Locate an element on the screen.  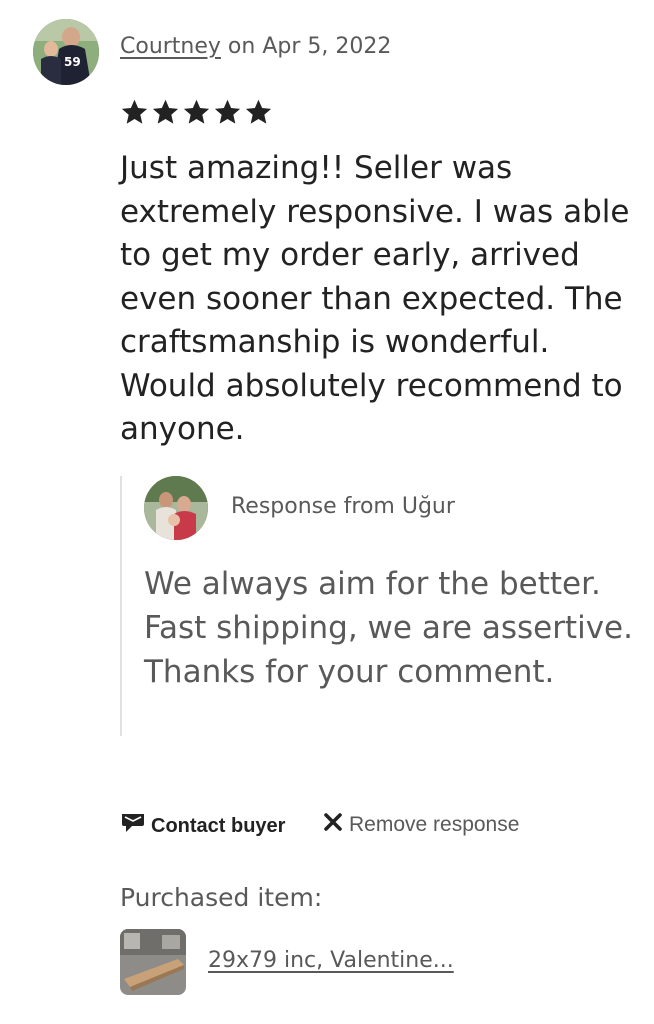
review-date: on Apr 5, 2022 is located at coordinates (306, 46).